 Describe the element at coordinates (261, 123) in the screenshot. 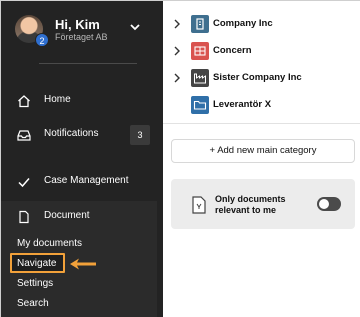

I see `section-divider` at that location.